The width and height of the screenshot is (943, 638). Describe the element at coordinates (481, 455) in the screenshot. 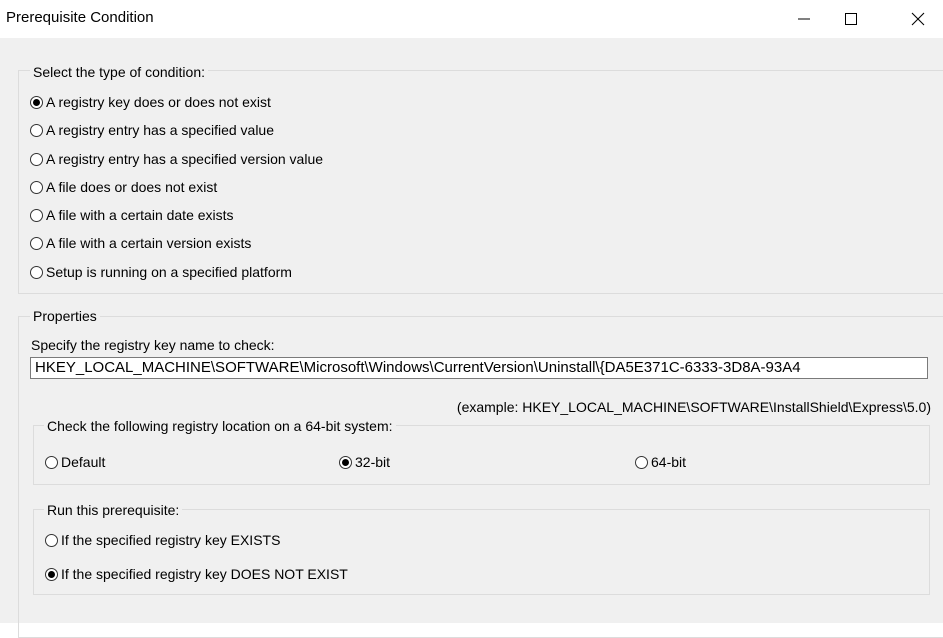

I see `registry-location-group` at that location.